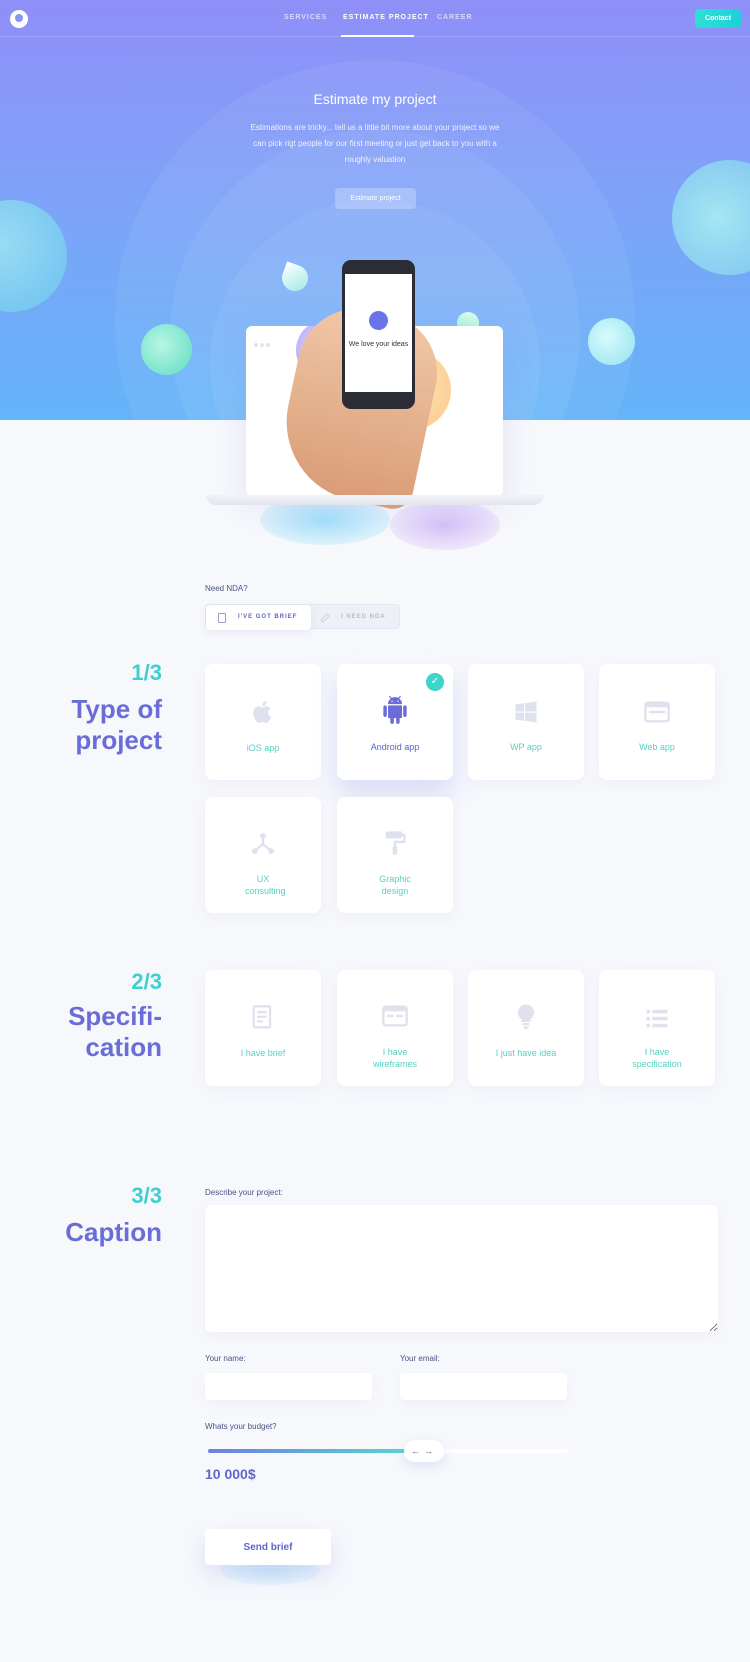 The height and width of the screenshot is (1662, 750). I want to click on step-title: Type of project, so click(116, 724).